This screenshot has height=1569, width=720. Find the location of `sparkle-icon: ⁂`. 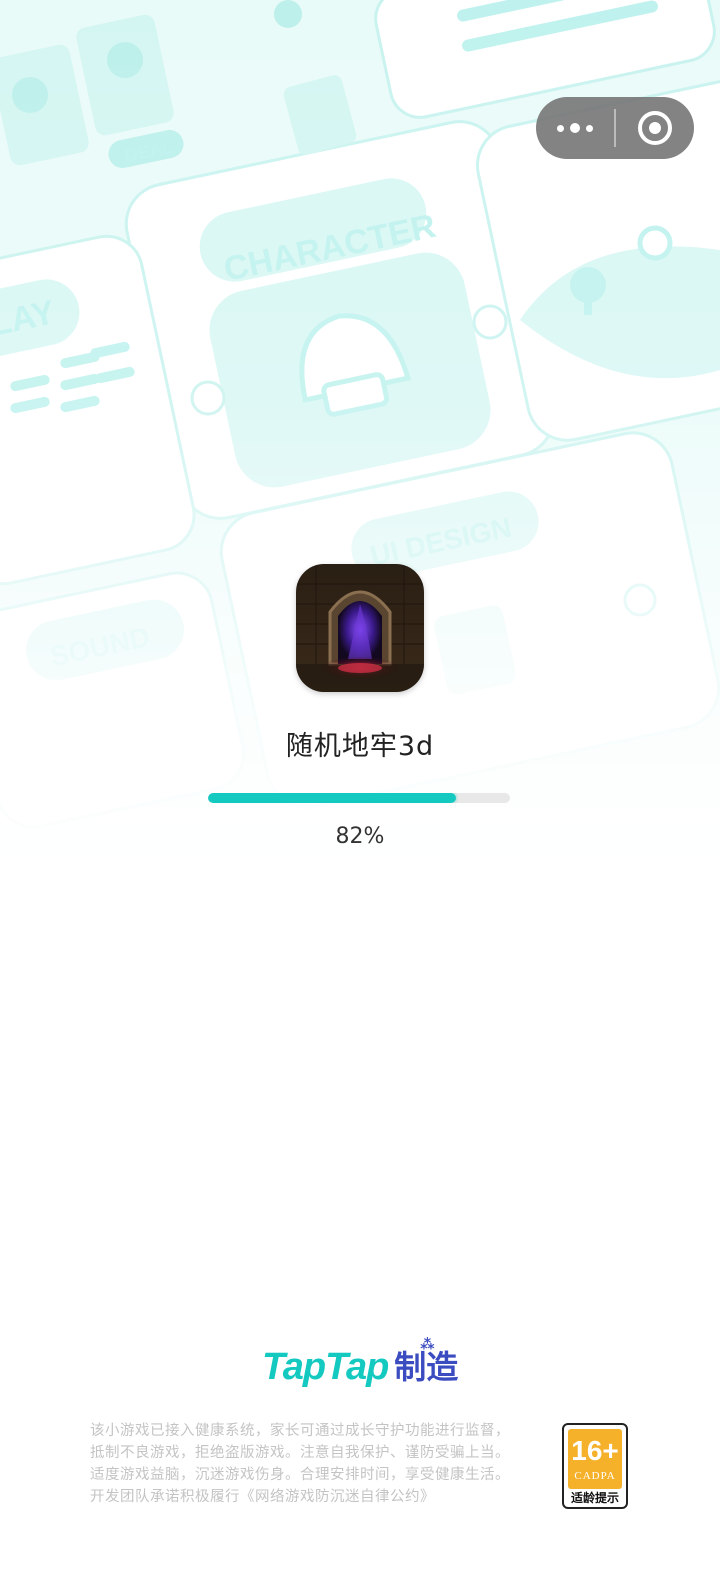

sparkle-icon: ⁂ is located at coordinates (427, 1345).